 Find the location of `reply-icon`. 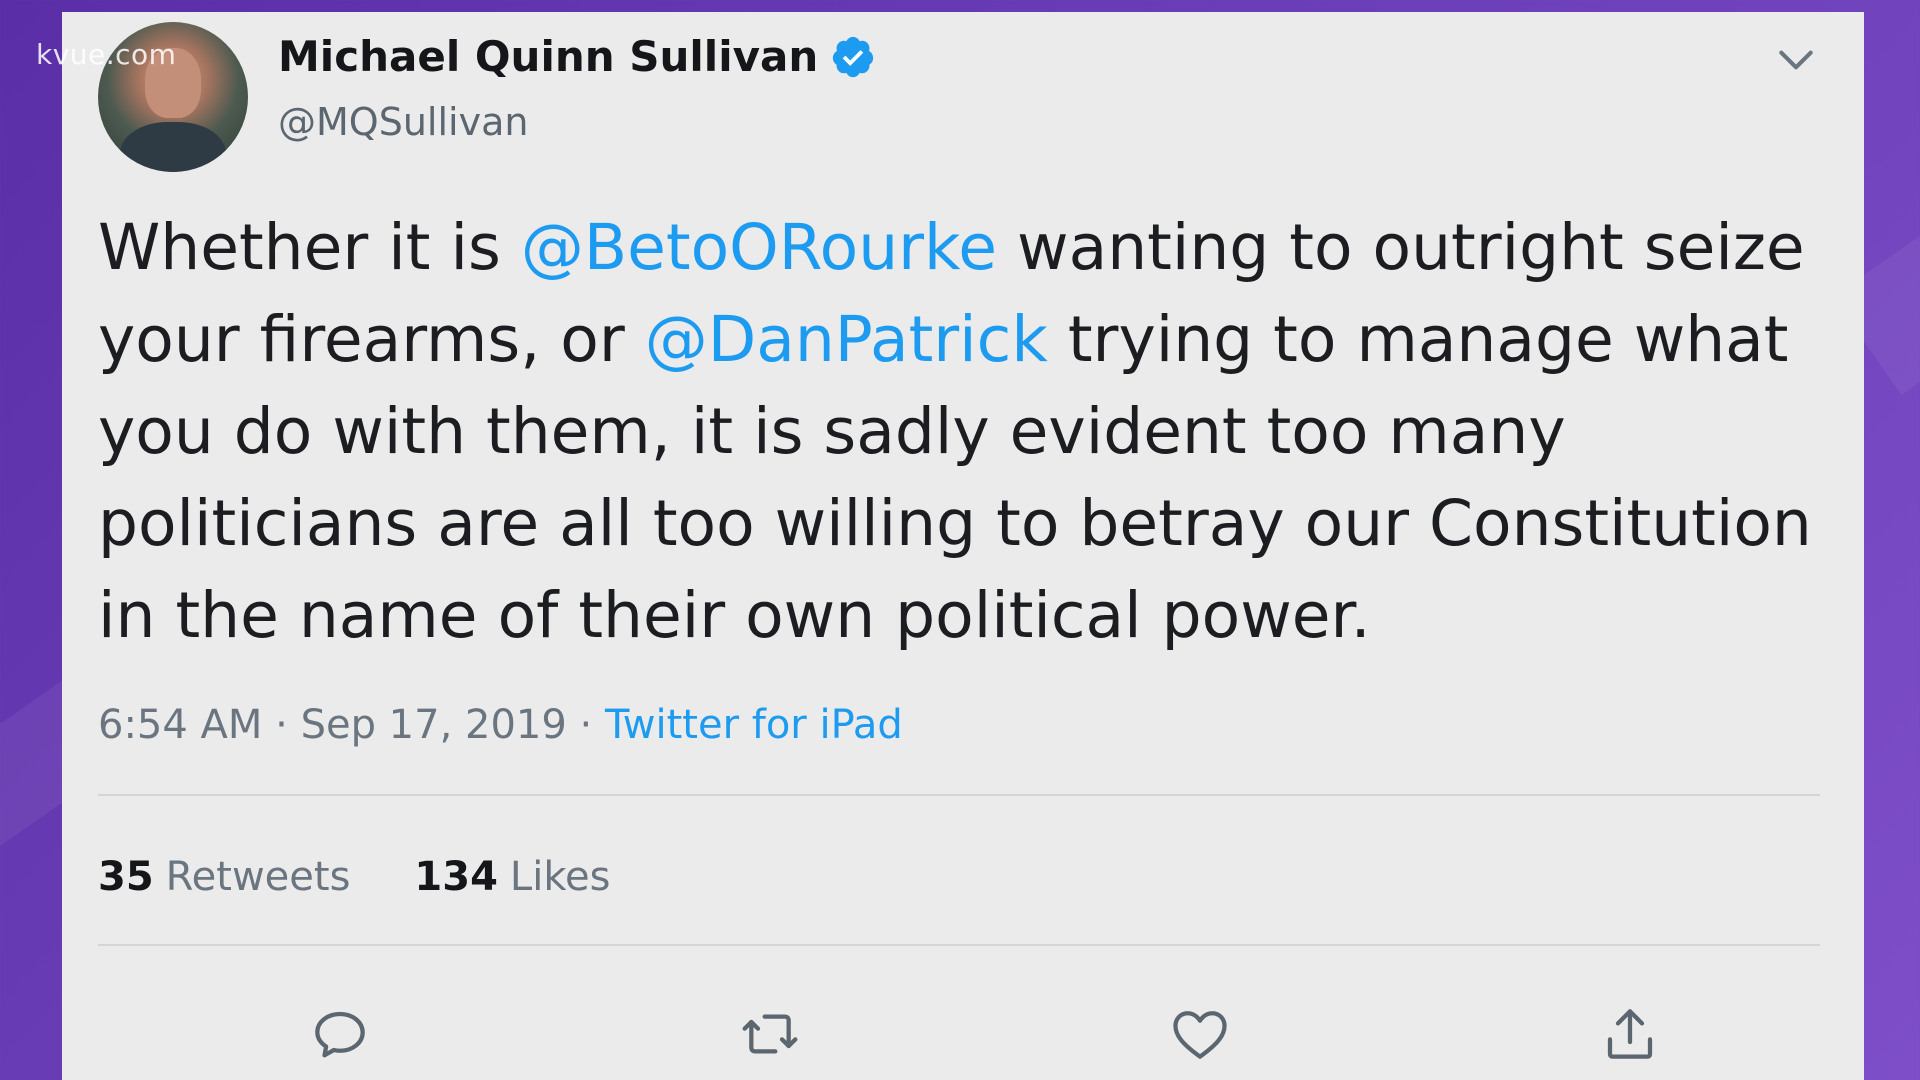

reply-icon is located at coordinates (340, 1034).